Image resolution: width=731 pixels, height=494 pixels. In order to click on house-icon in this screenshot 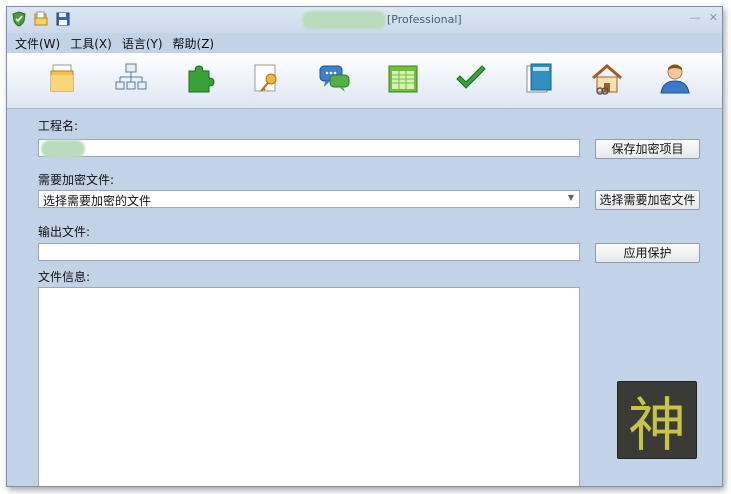, I will do `click(607, 81)`.